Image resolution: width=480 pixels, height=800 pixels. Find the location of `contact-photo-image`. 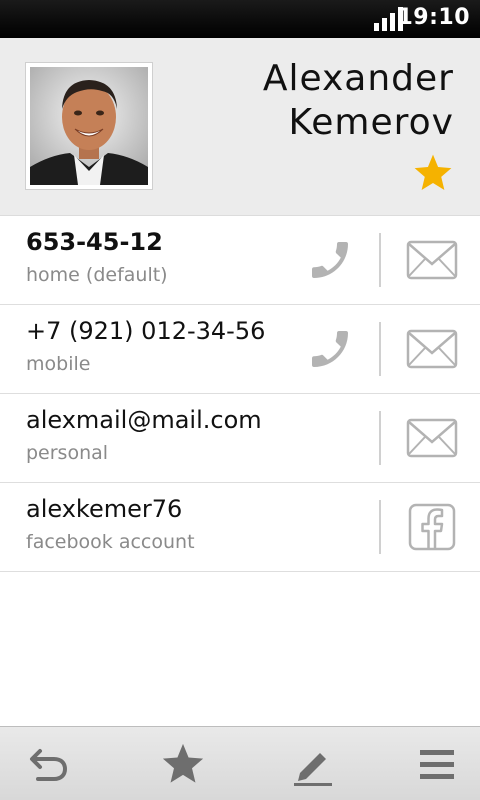

contact-photo-image is located at coordinates (89, 126).